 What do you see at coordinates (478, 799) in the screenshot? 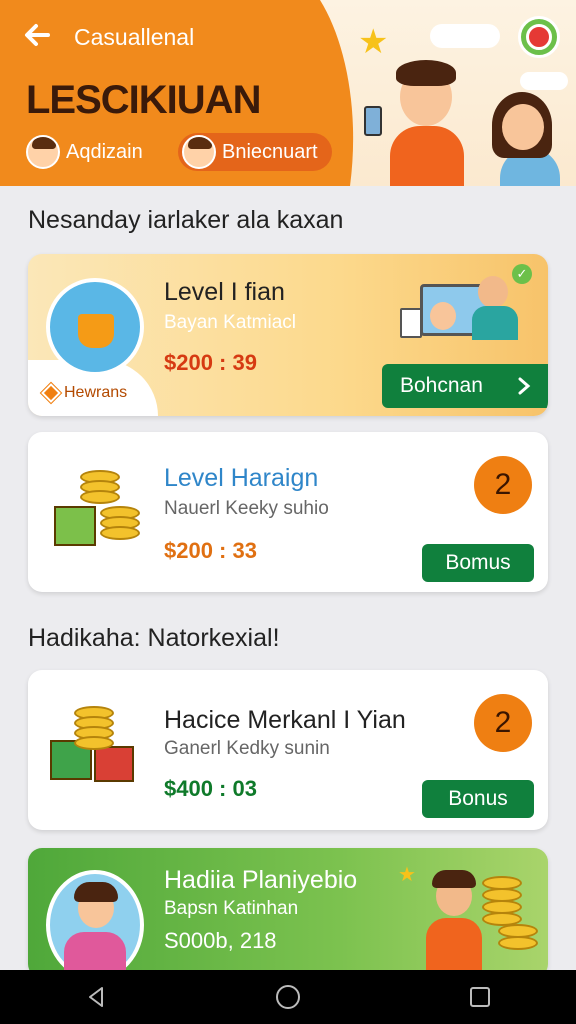
I see `bonus-button: Bonus` at bounding box center [478, 799].